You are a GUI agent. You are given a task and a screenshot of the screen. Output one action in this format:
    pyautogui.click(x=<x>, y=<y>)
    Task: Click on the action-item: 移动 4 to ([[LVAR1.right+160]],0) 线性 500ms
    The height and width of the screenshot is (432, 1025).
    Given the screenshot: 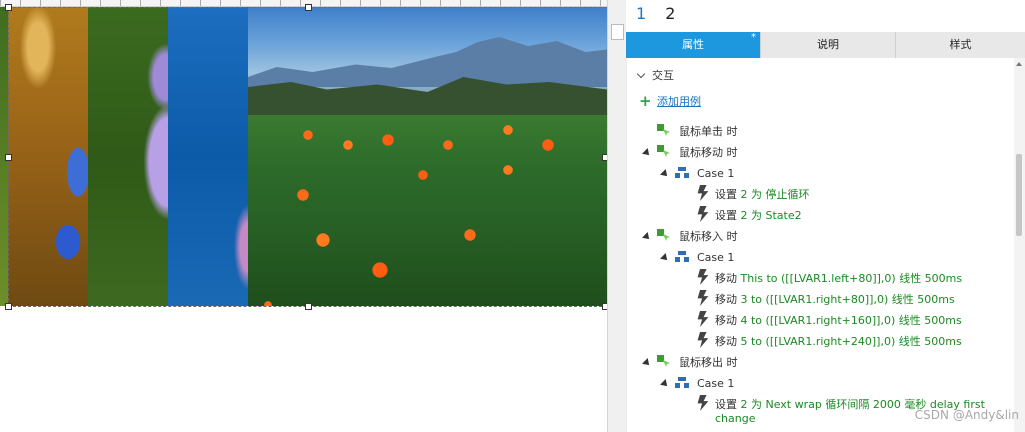 What is the action you would take?
    pyautogui.click(x=838, y=321)
    